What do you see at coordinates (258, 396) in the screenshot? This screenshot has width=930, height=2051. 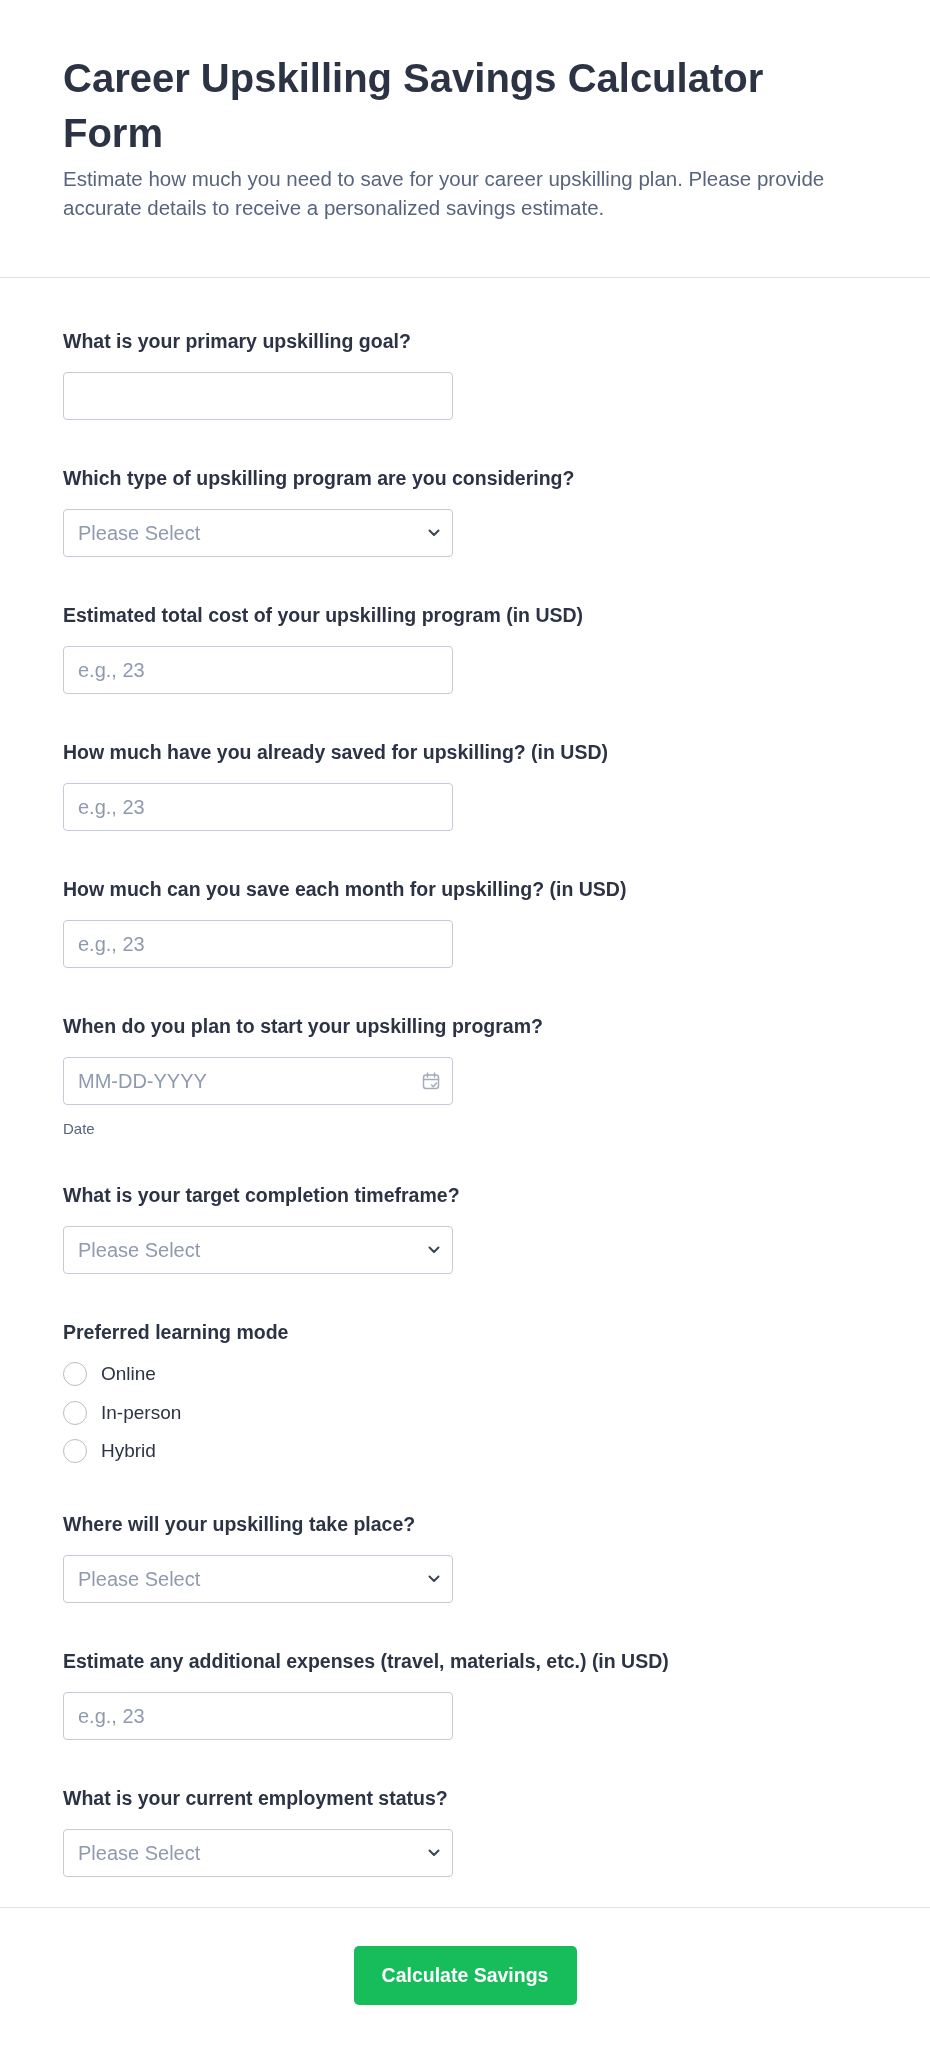 I see `text-input` at bounding box center [258, 396].